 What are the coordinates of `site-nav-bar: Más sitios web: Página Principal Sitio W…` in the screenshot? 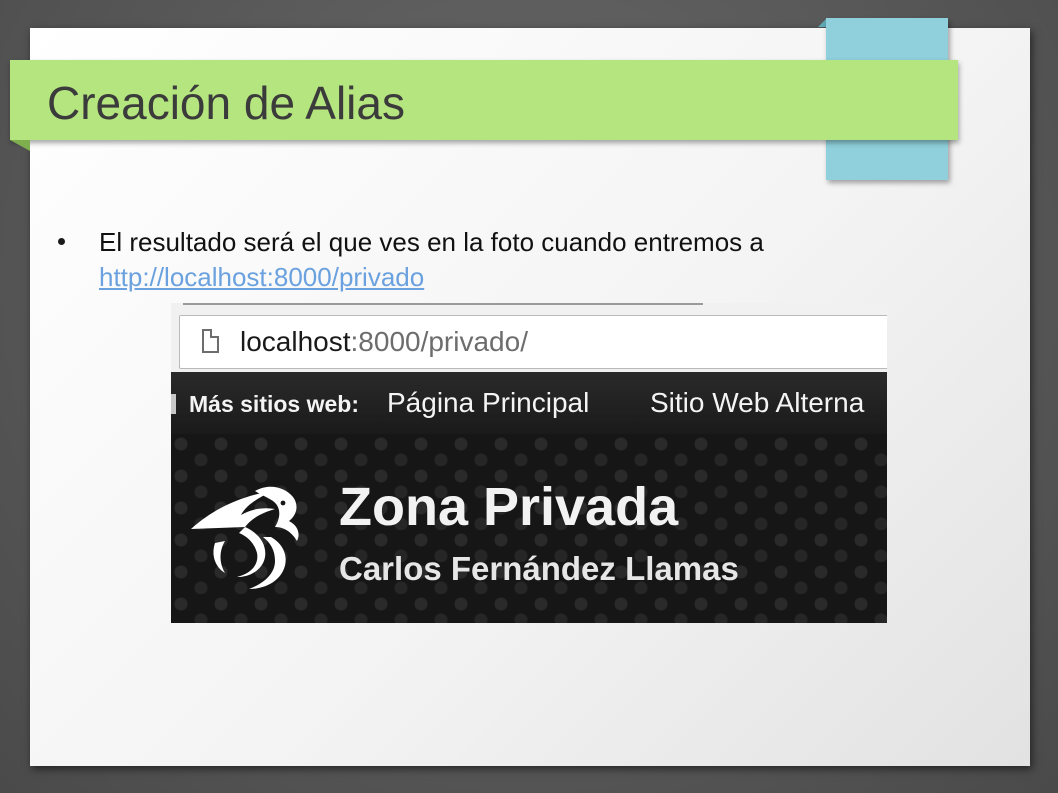 It's located at (529, 403).